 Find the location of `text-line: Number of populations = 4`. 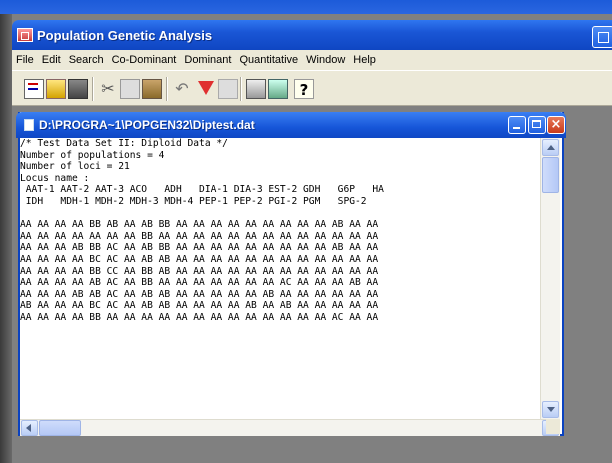

text-line: Number of populations = 4 is located at coordinates (92, 155).